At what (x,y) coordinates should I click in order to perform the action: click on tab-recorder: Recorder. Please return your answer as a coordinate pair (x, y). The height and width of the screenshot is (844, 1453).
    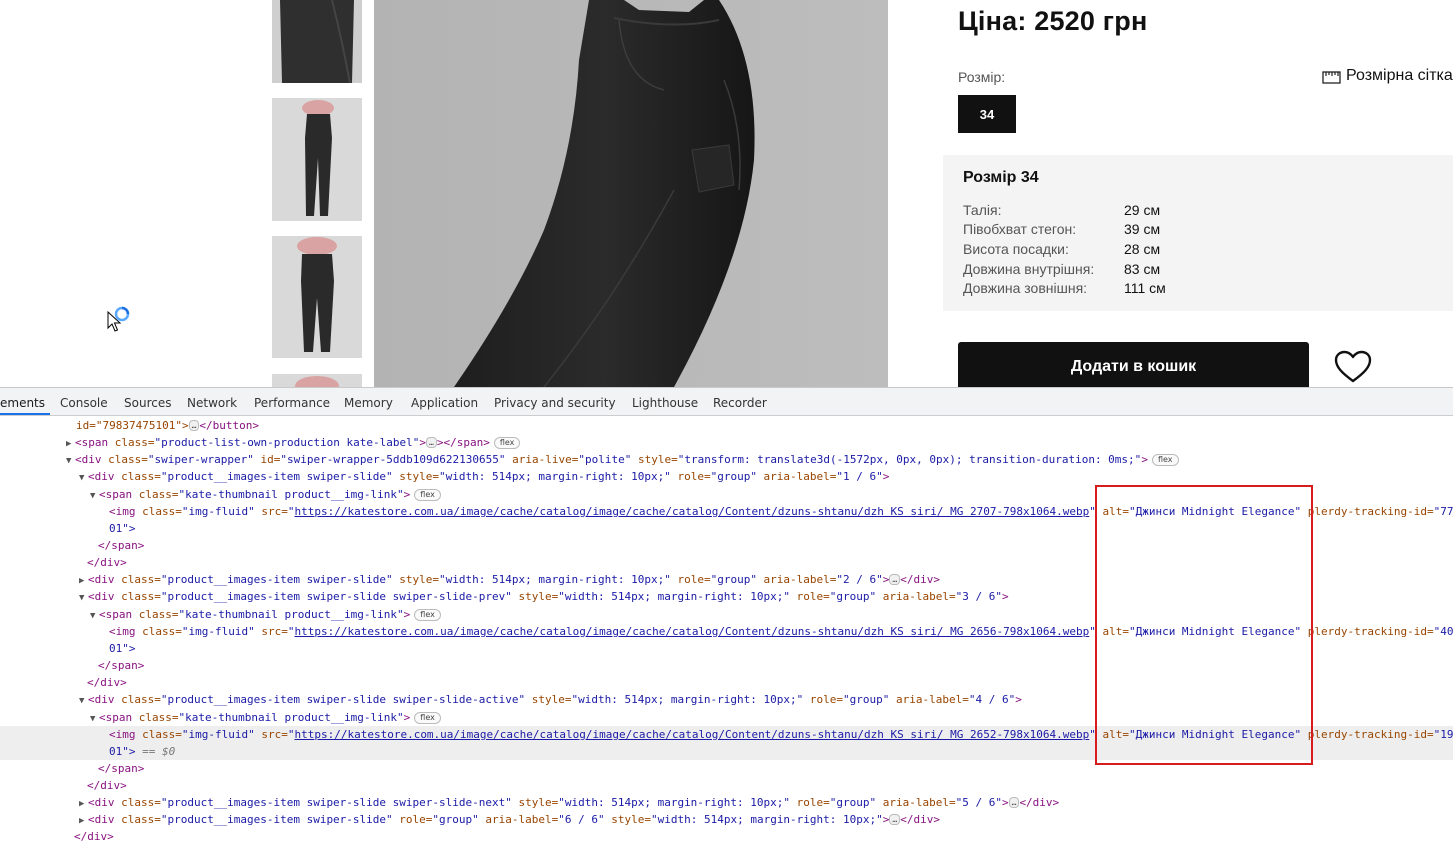
    Looking at the image, I should click on (740, 403).